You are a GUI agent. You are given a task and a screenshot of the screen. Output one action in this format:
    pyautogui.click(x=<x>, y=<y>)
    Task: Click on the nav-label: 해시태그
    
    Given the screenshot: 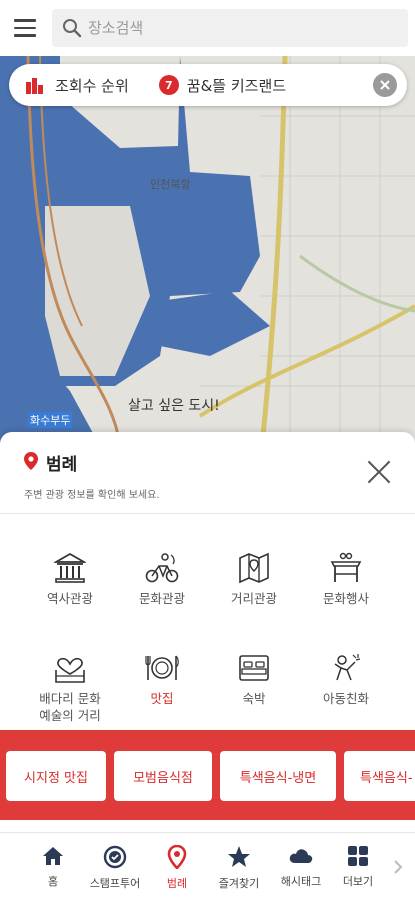 What is the action you would take?
    pyautogui.click(x=301, y=881)
    